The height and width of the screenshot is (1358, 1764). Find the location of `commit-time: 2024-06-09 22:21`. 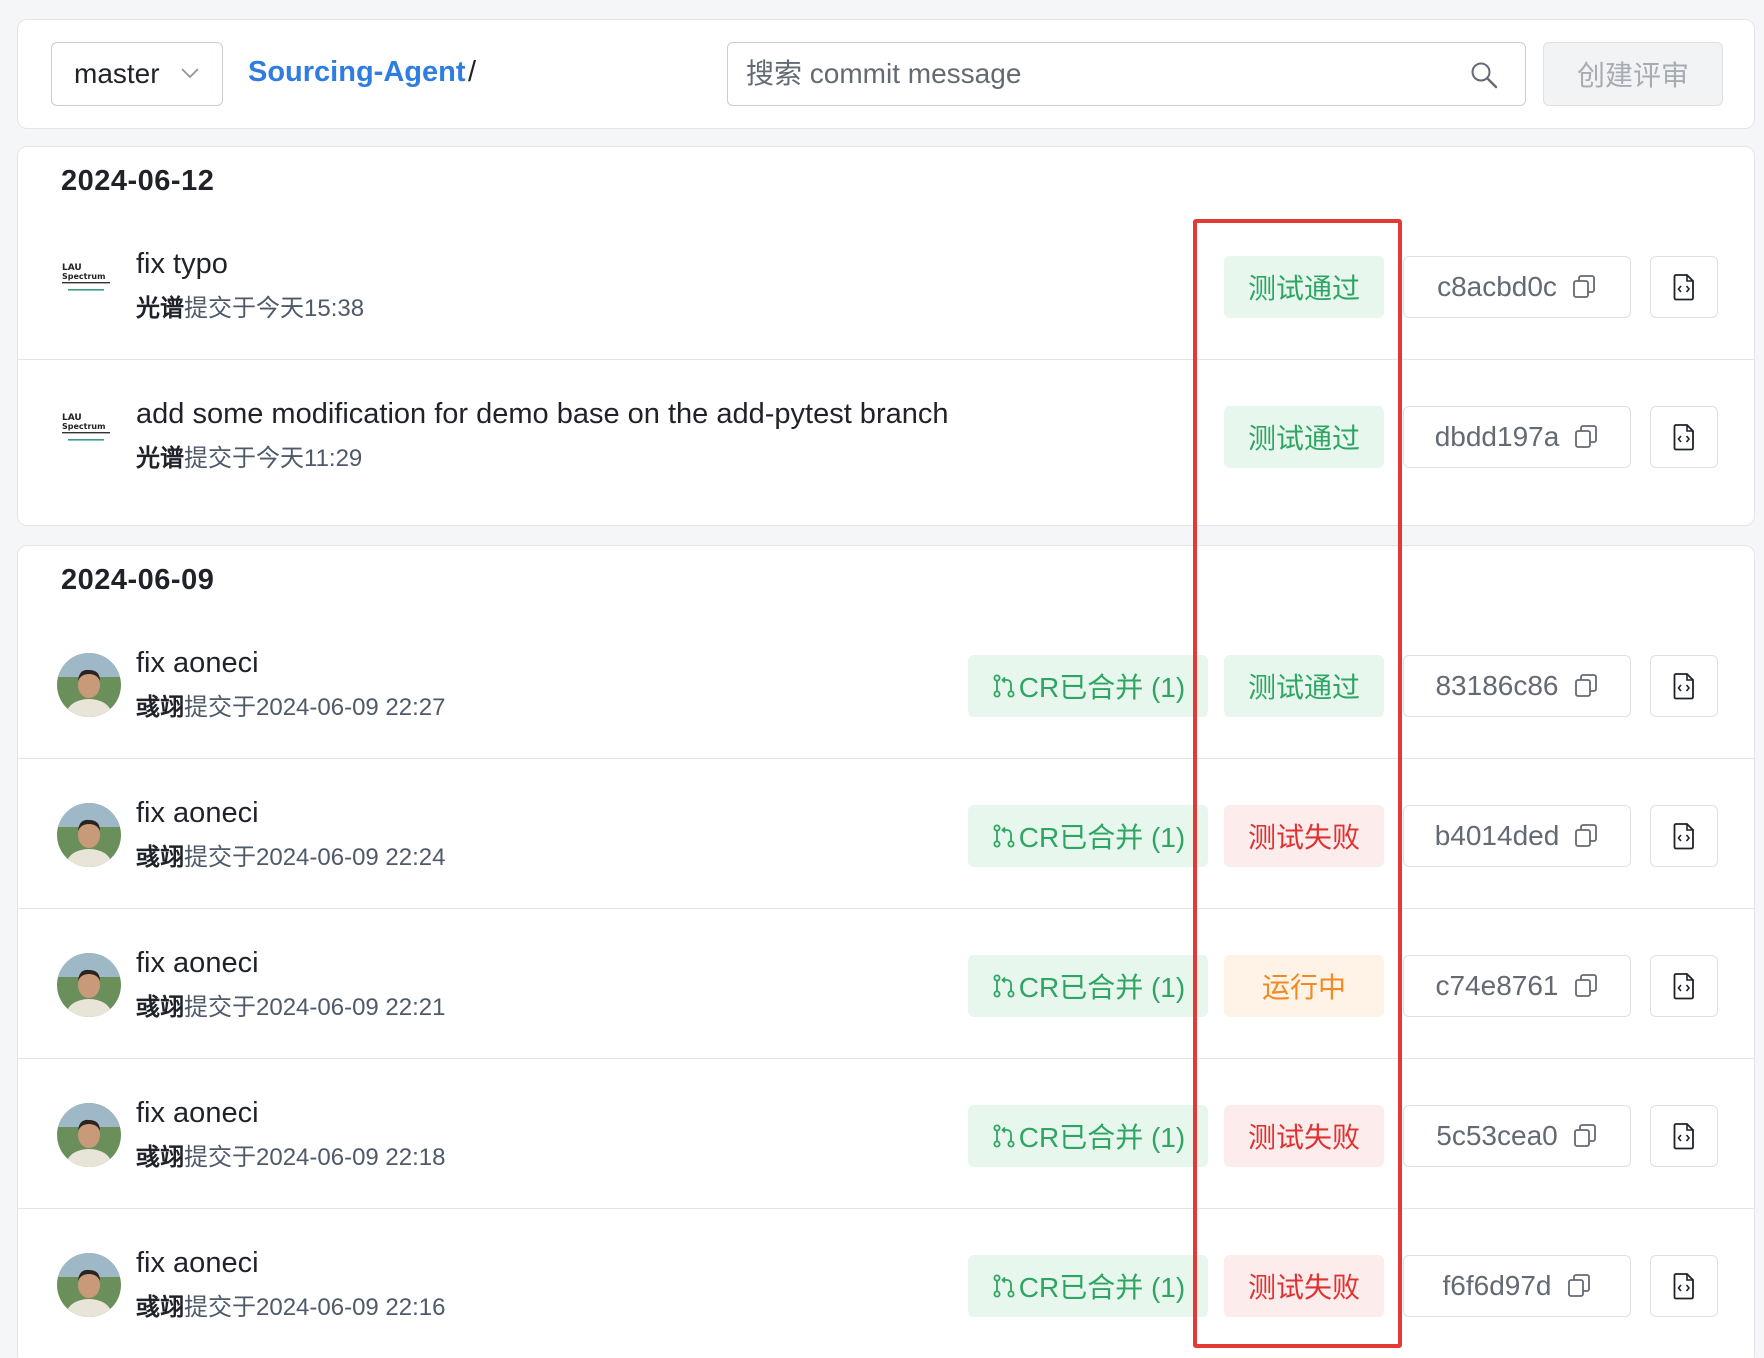

commit-time: 2024-06-09 22:21 is located at coordinates (351, 1007).